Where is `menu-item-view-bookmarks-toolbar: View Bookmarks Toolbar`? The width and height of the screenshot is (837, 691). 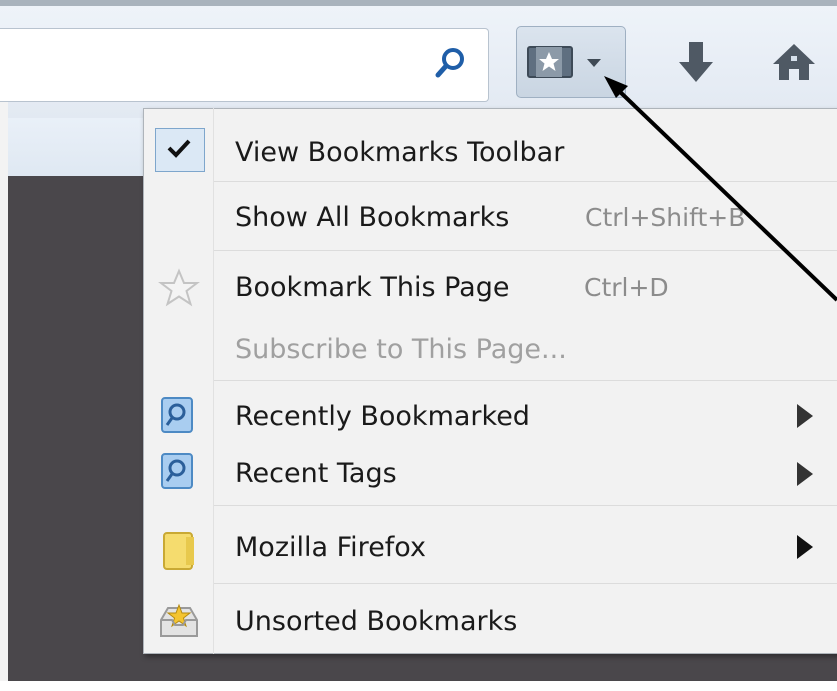
menu-item-view-bookmarks-toolbar: View Bookmarks Toolbar is located at coordinates (399, 153).